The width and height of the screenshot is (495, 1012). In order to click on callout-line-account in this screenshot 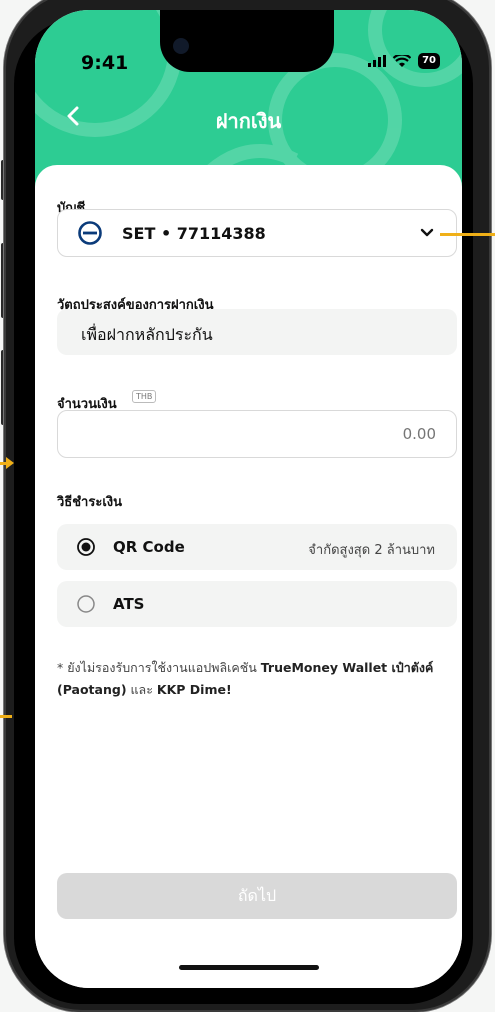, I will do `click(467, 234)`.